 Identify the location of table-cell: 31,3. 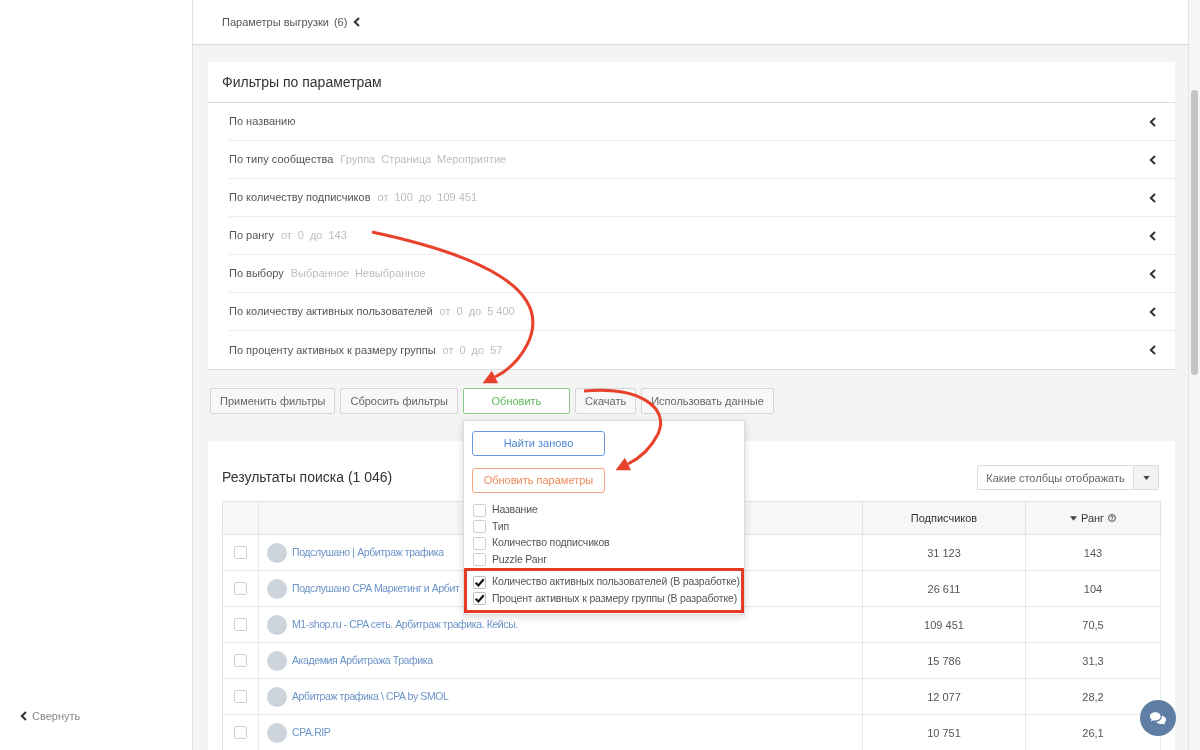
(1093, 661).